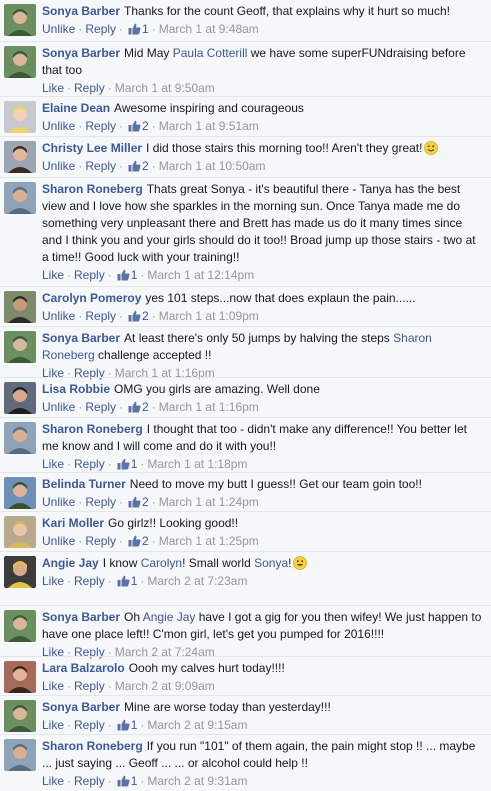  Describe the element at coordinates (20, 157) in the screenshot. I see `avatar-christy` at that location.